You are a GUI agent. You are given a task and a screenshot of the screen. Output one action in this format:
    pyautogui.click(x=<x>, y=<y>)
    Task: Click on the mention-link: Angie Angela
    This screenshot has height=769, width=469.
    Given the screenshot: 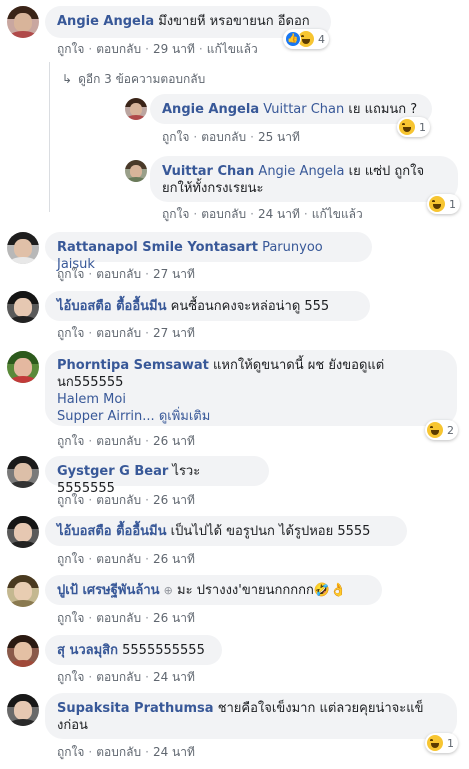 What is the action you would take?
    pyautogui.click(x=301, y=171)
    